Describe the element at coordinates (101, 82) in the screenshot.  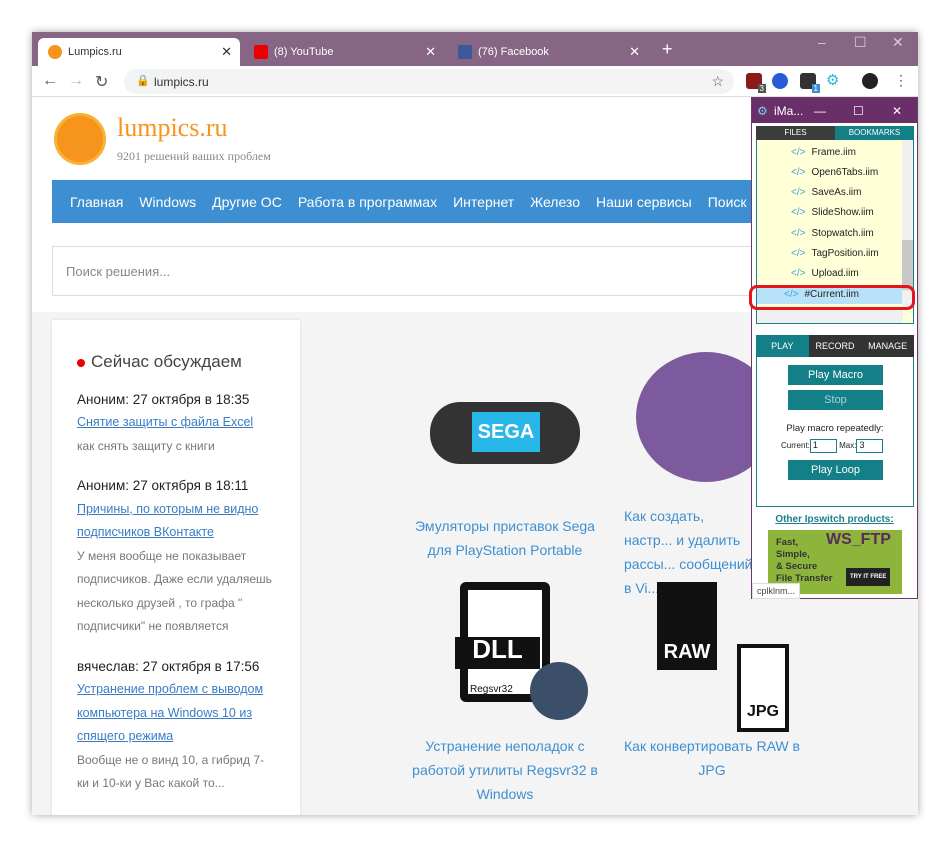
I see `reload-icon: ↻` at that location.